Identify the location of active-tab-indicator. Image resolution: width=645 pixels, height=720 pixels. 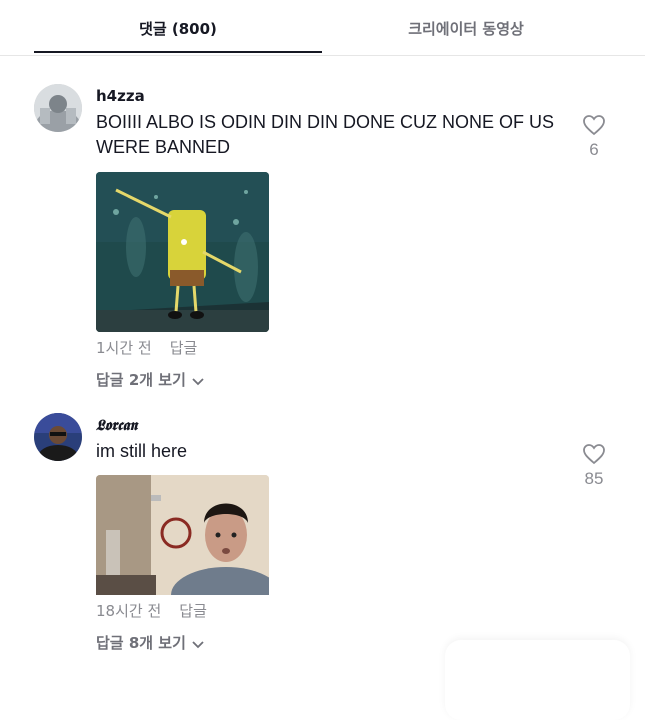
(178, 52).